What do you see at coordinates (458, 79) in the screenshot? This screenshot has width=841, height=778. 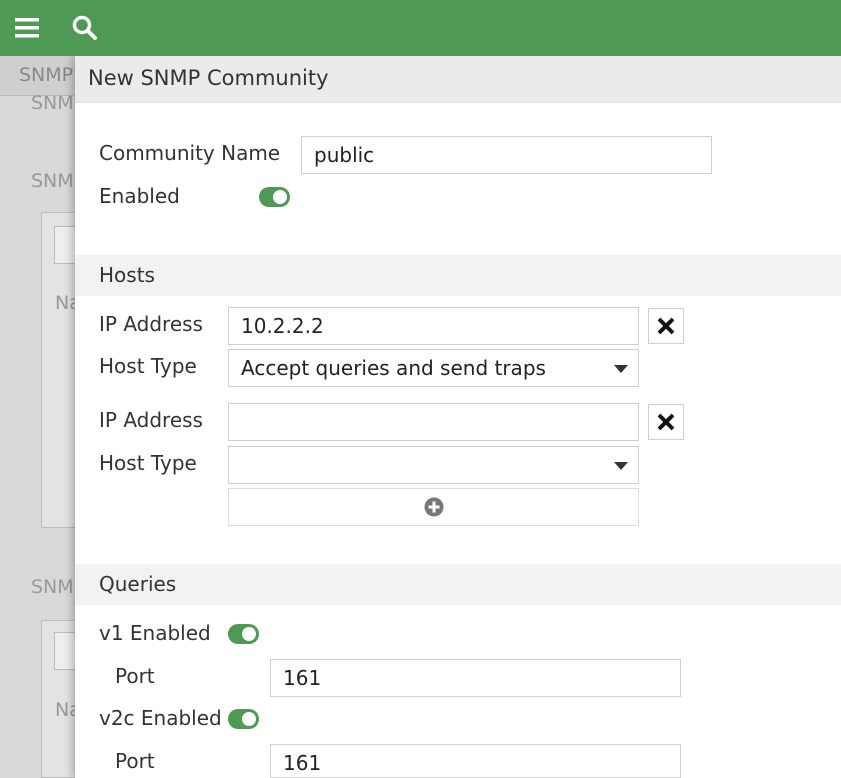 I see `panel-title: New SNMP Community` at bounding box center [458, 79].